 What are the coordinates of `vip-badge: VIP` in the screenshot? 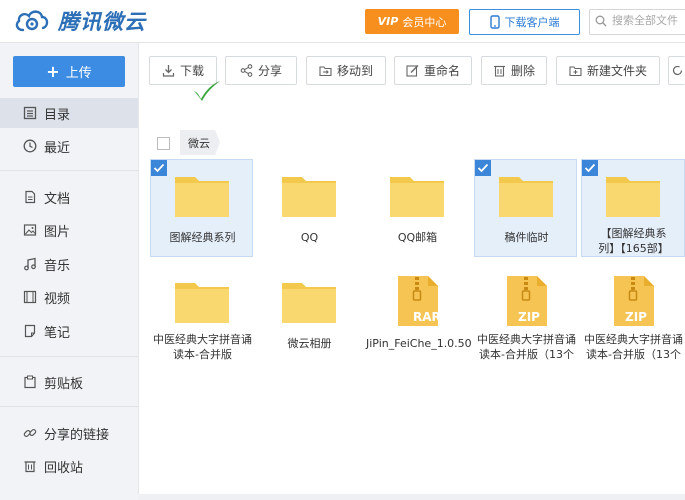 It's located at (388, 21).